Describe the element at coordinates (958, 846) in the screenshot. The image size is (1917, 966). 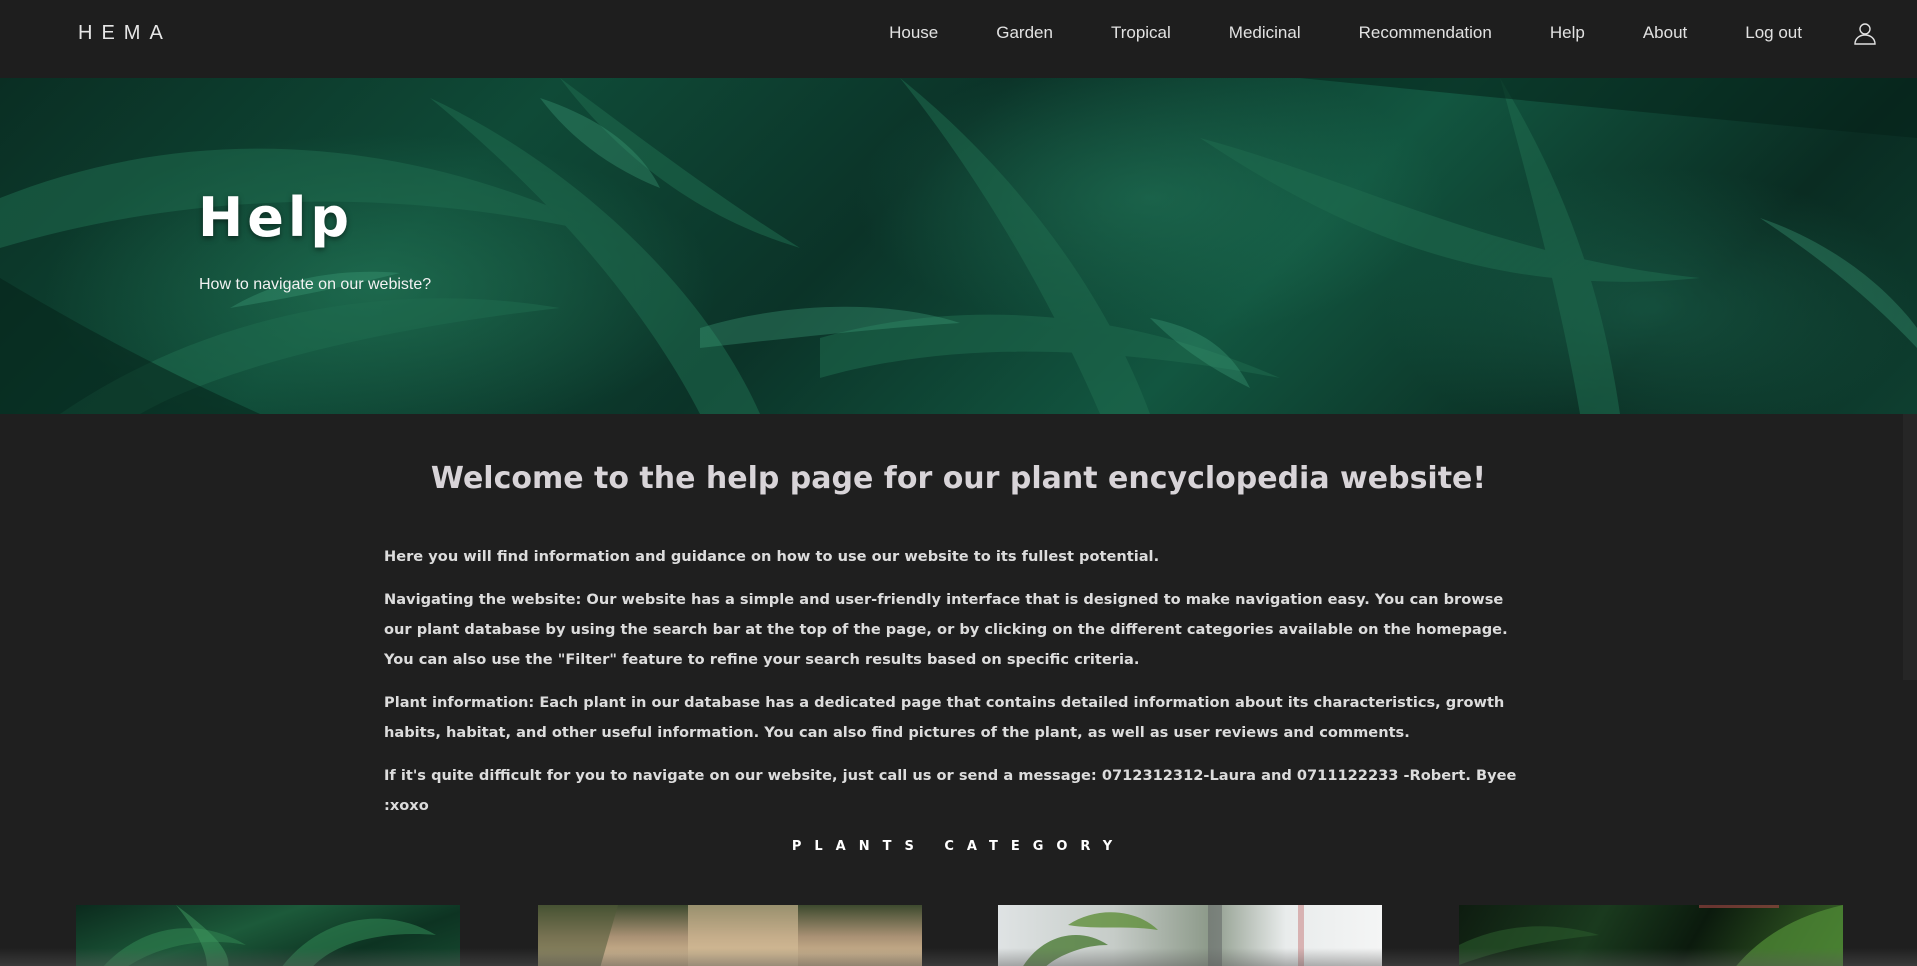
I see `plants-category-heading: PLANTS CATEGORY` at that location.